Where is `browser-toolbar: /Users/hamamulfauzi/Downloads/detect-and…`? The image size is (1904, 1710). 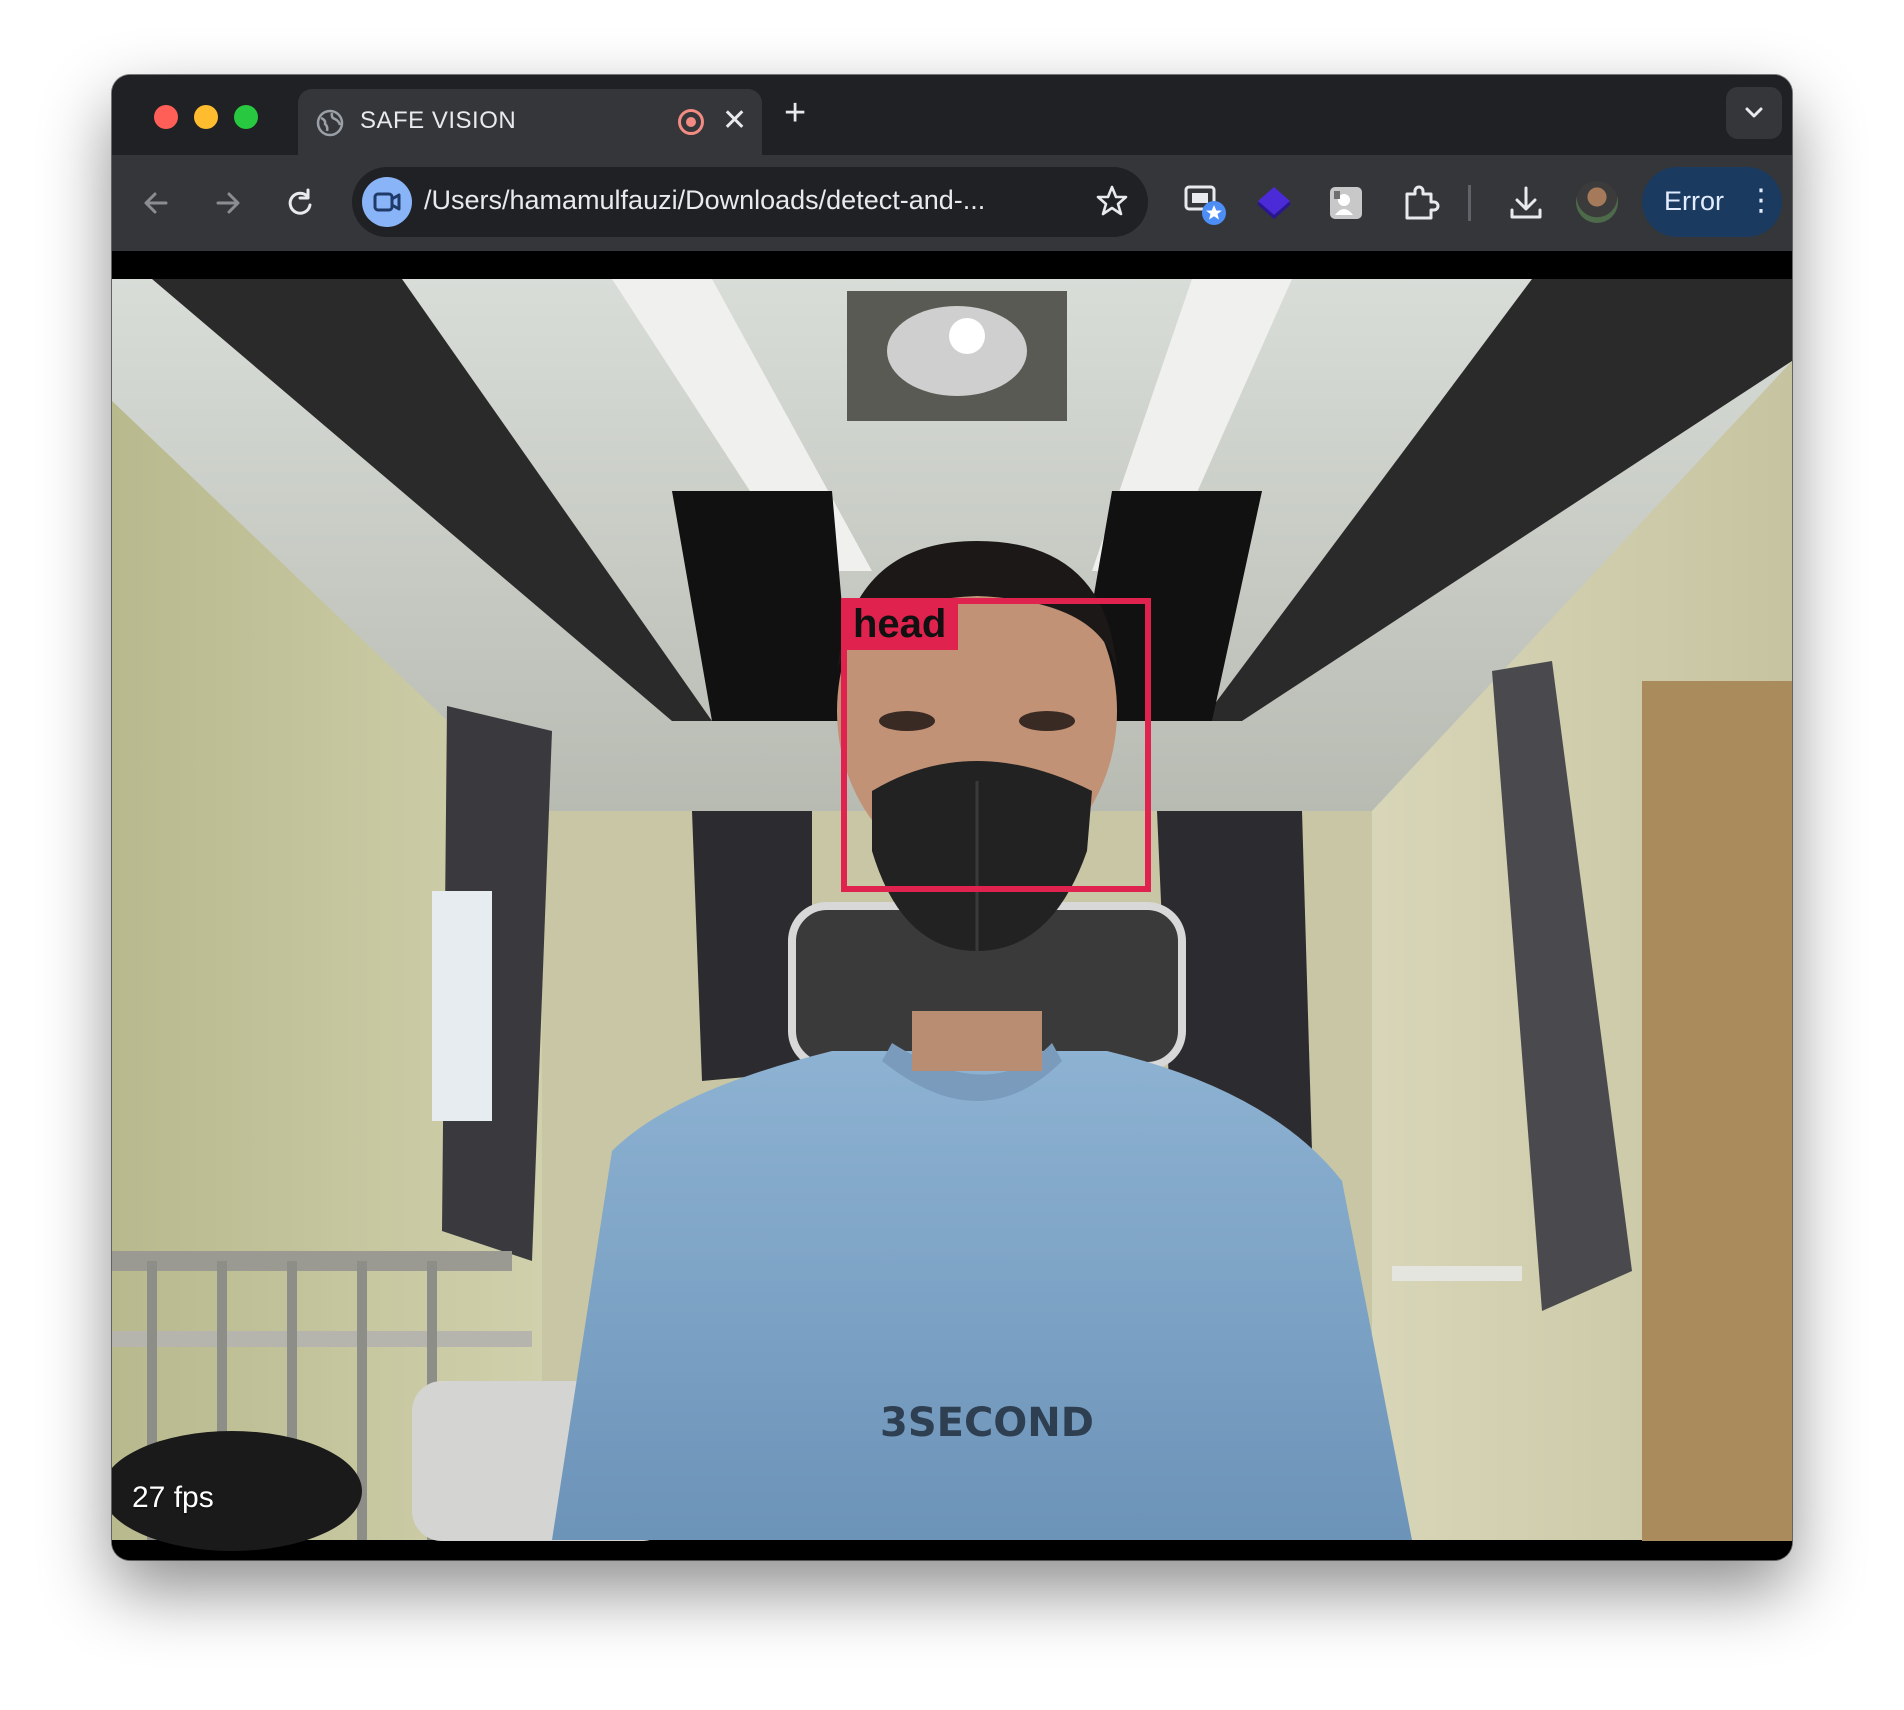
browser-toolbar: /Users/hamamulfauzi/Downloads/detect-and… is located at coordinates (952, 203).